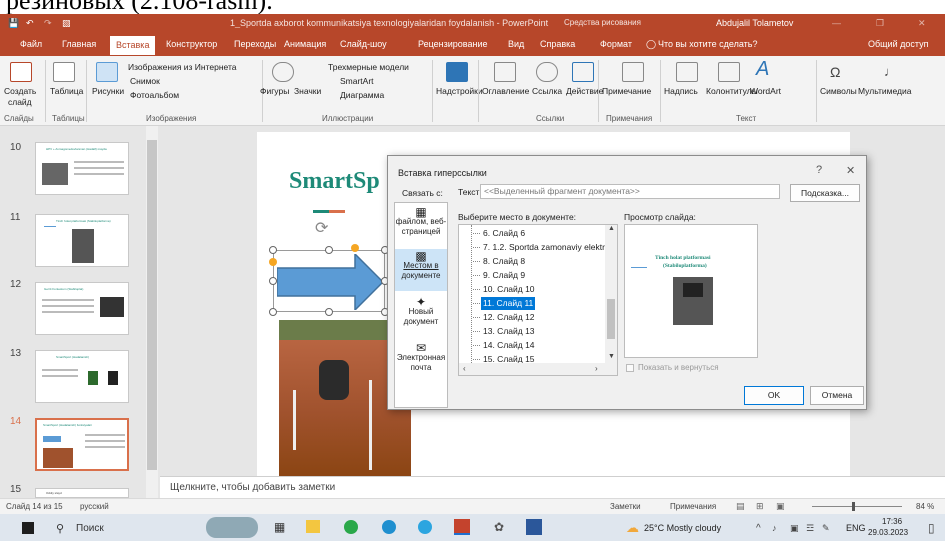  Describe the element at coordinates (765, 91) in the screenshot. I see `wordart-button: WordArt` at that location.